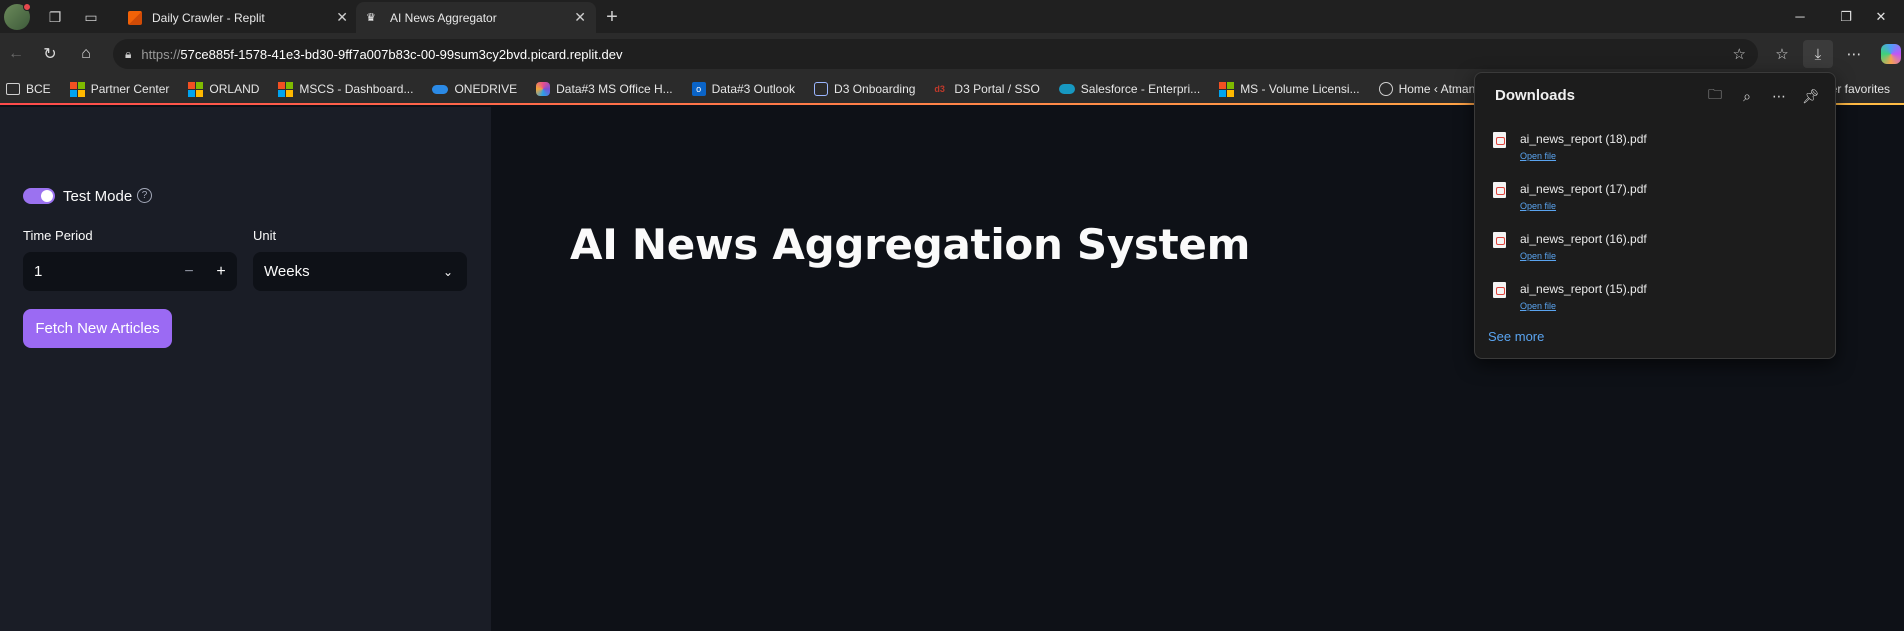 The height and width of the screenshot is (631, 1904). What do you see at coordinates (1066, 89) in the screenshot?
I see `salesforce-icon` at bounding box center [1066, 89].